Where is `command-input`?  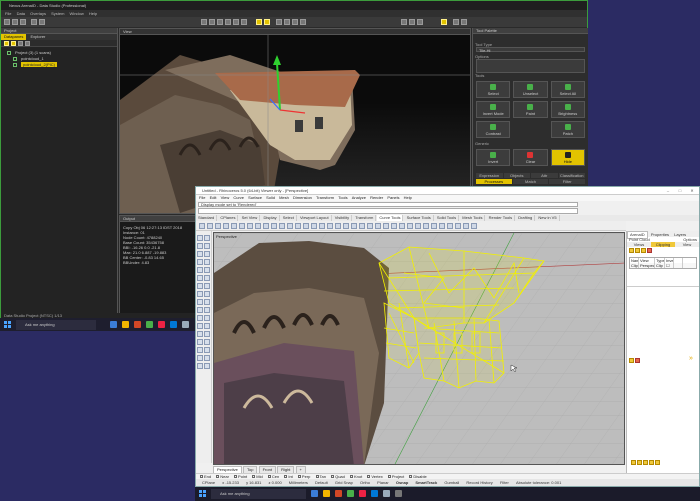 command-input is located at coordinates (388, 211).